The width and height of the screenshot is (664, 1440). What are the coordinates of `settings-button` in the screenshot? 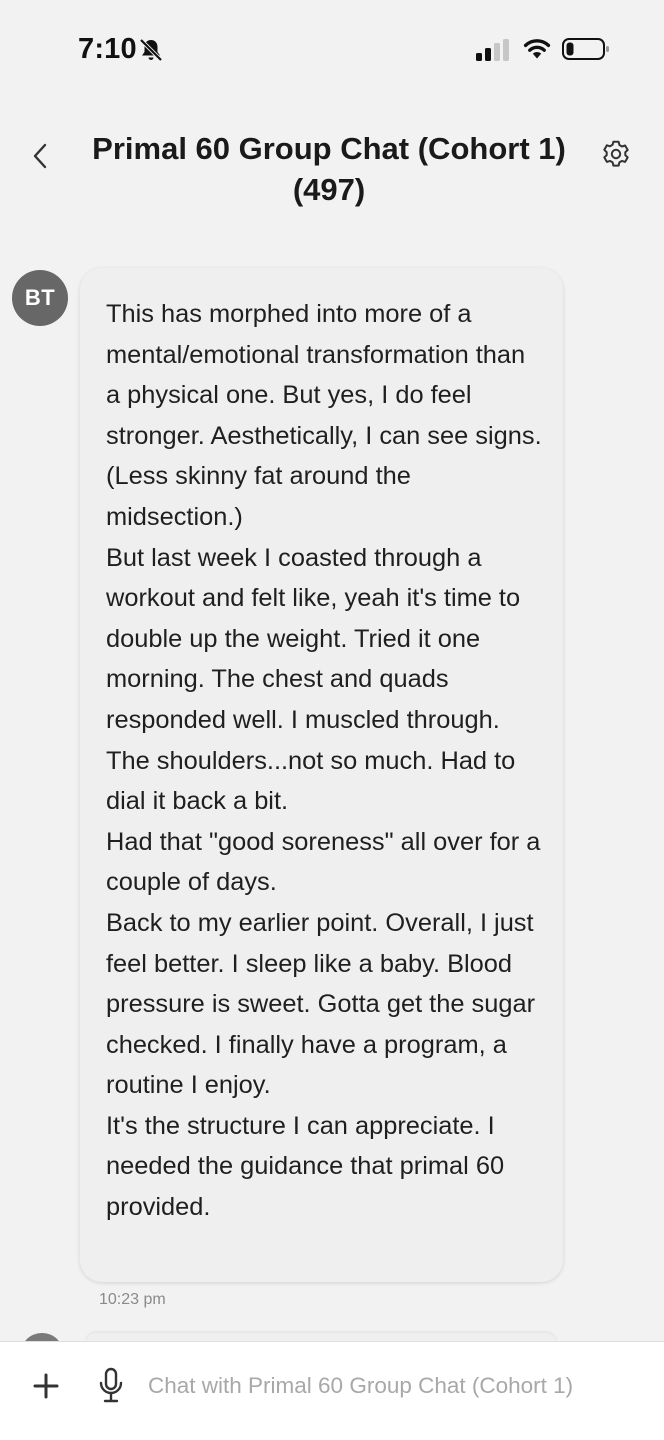 It's located at (616, 154).